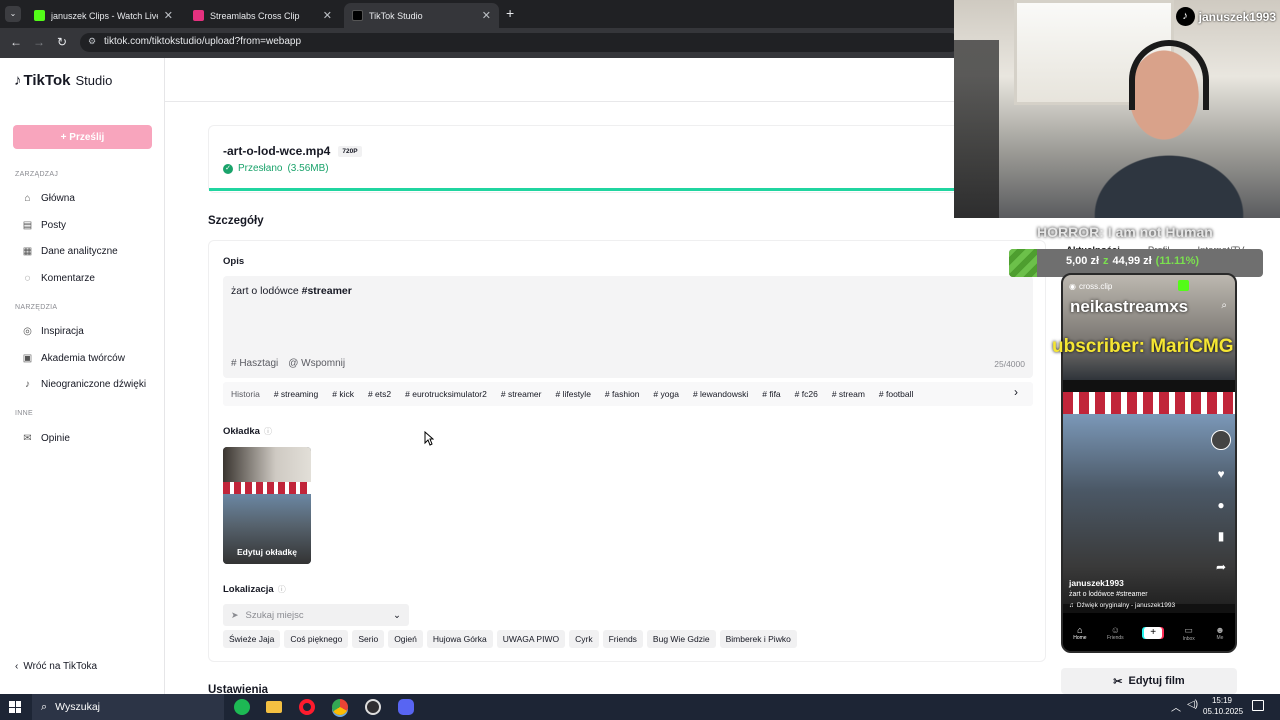 The width and height of the screenshot is (1280, 720). I want to click on tab-title: Streamlabs Cross Clip, so click(255, 15).